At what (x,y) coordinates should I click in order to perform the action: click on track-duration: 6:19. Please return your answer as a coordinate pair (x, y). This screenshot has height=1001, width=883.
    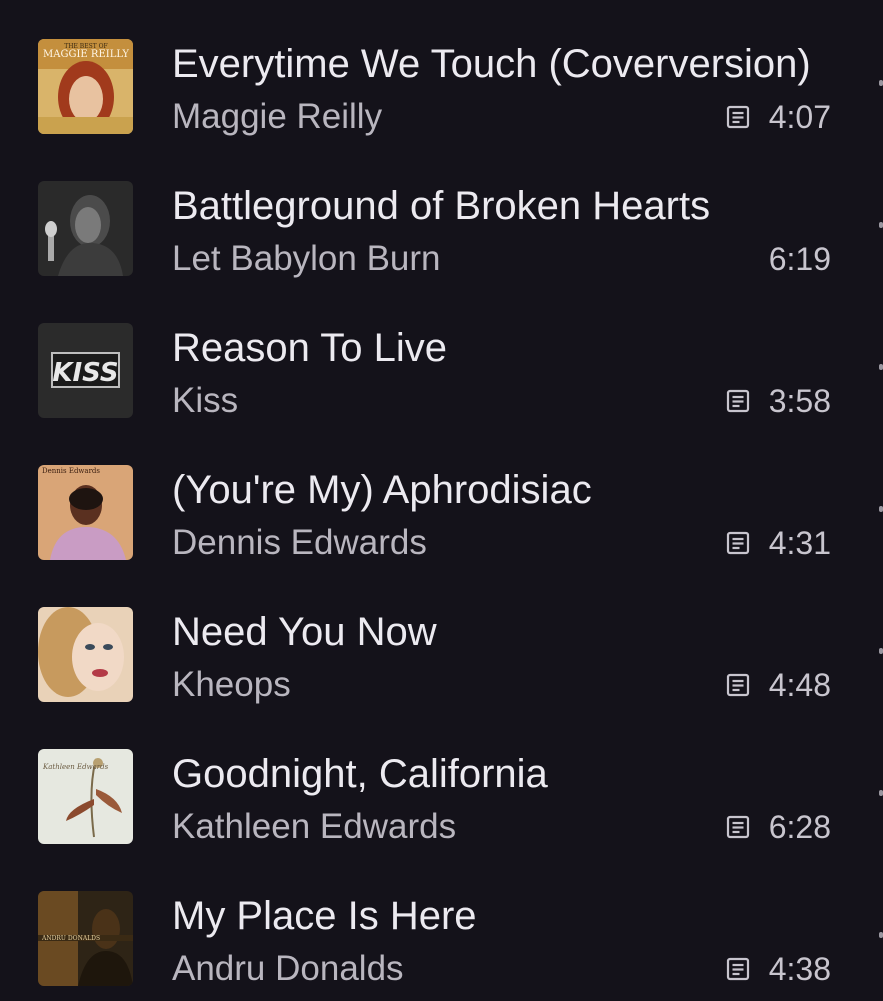
    Looking at the image, I should click on (799, 259).